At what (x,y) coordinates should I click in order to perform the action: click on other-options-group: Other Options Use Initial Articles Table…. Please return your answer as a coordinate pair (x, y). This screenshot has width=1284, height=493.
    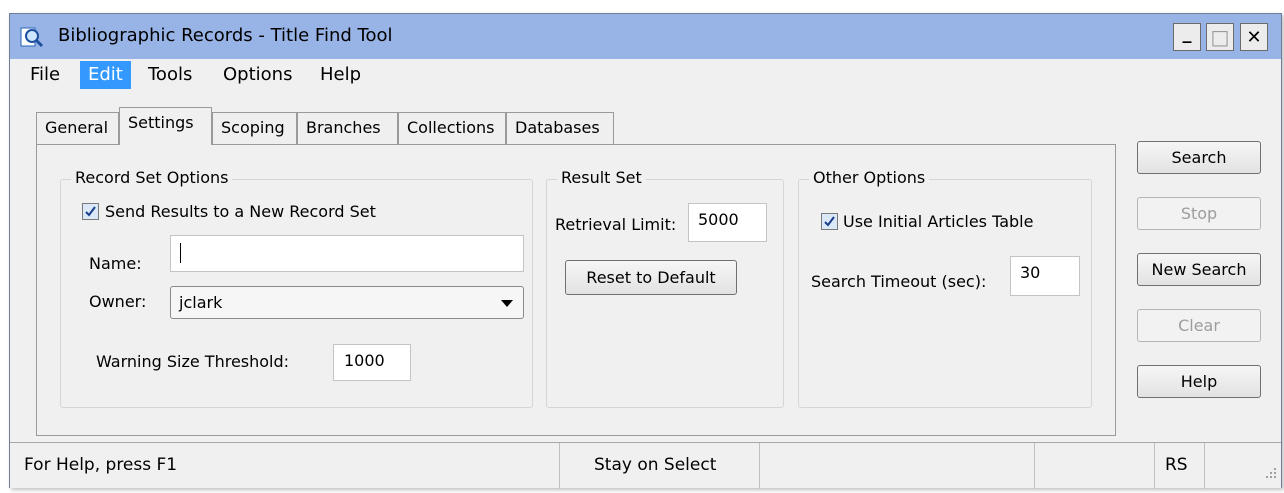
    Looking at the image, I should click on (945, 288).